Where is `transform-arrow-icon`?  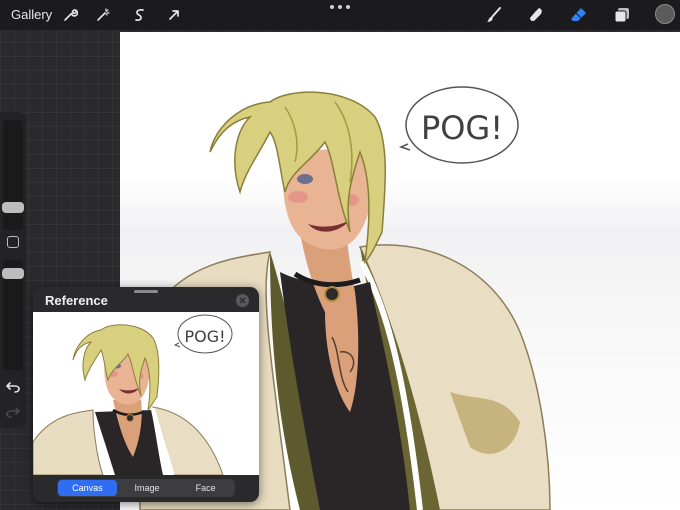
transform-arrow-icon is located at coordinates (174, 15).